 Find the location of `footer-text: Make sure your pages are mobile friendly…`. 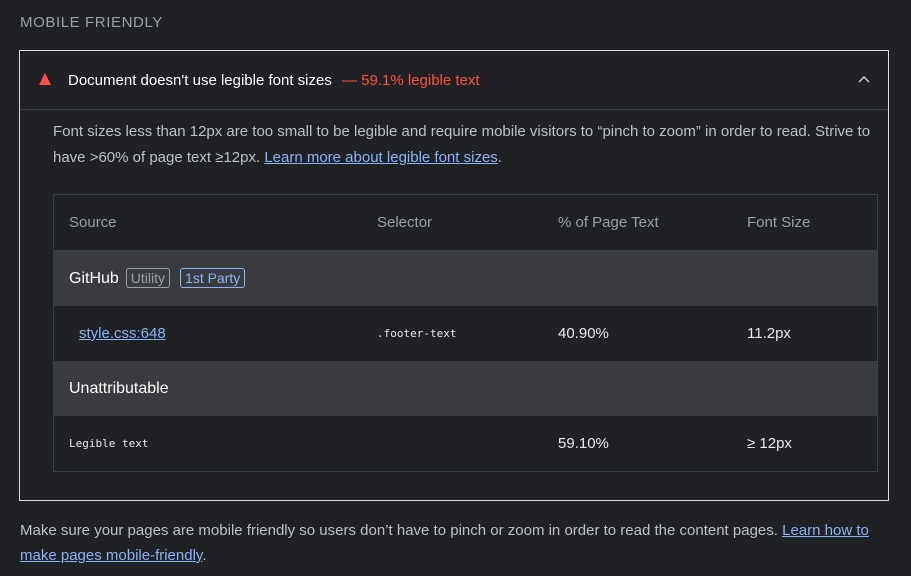

footer-text: Make sure your pages are mobile friendly… is located at coordinates (399, 530).